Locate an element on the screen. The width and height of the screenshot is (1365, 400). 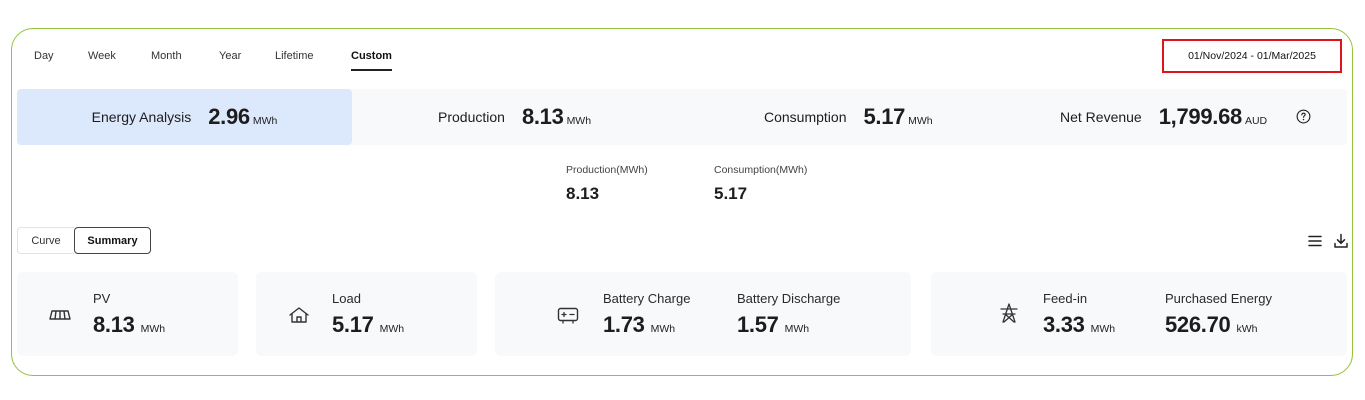
pv-item: PV 8.13 MWh is located at coordinates (129, 314).